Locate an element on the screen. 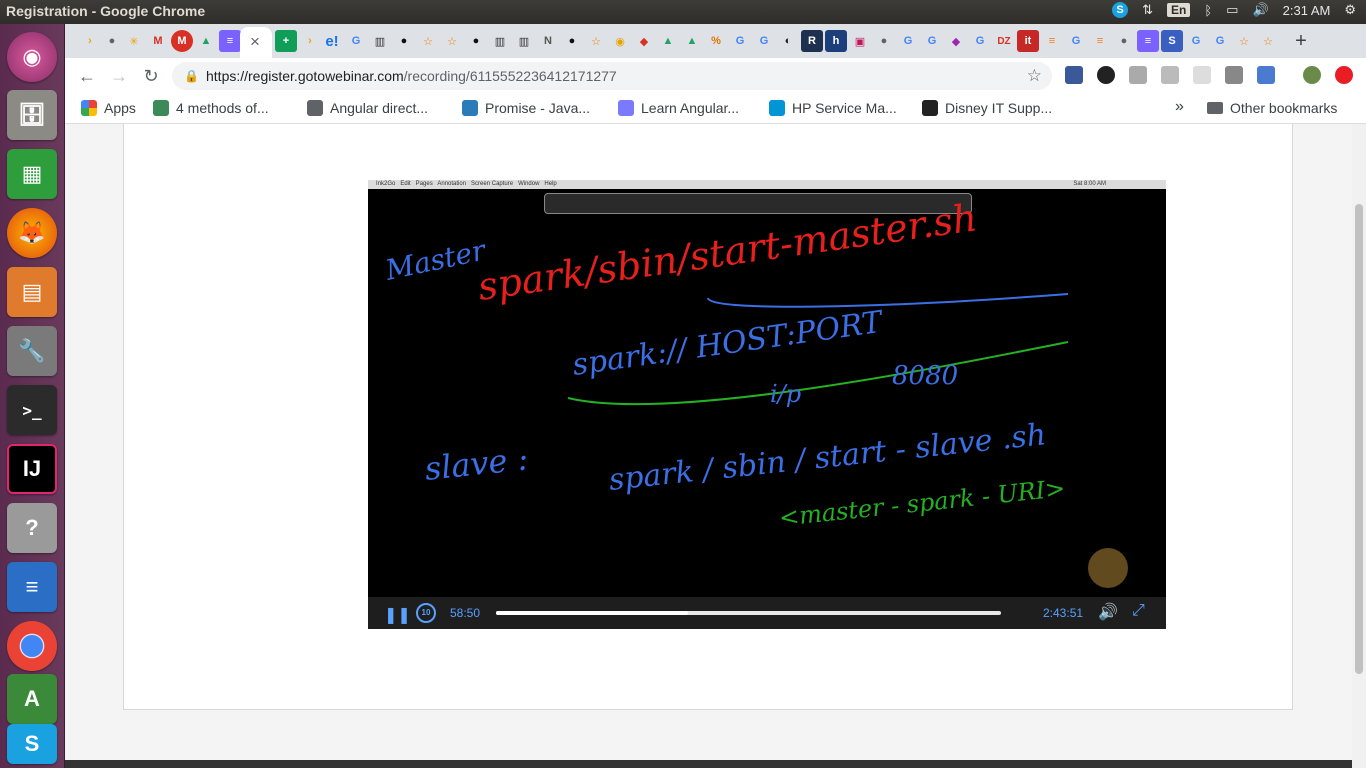  forward-arrow-icon: → is located at coordinates (119, 76).